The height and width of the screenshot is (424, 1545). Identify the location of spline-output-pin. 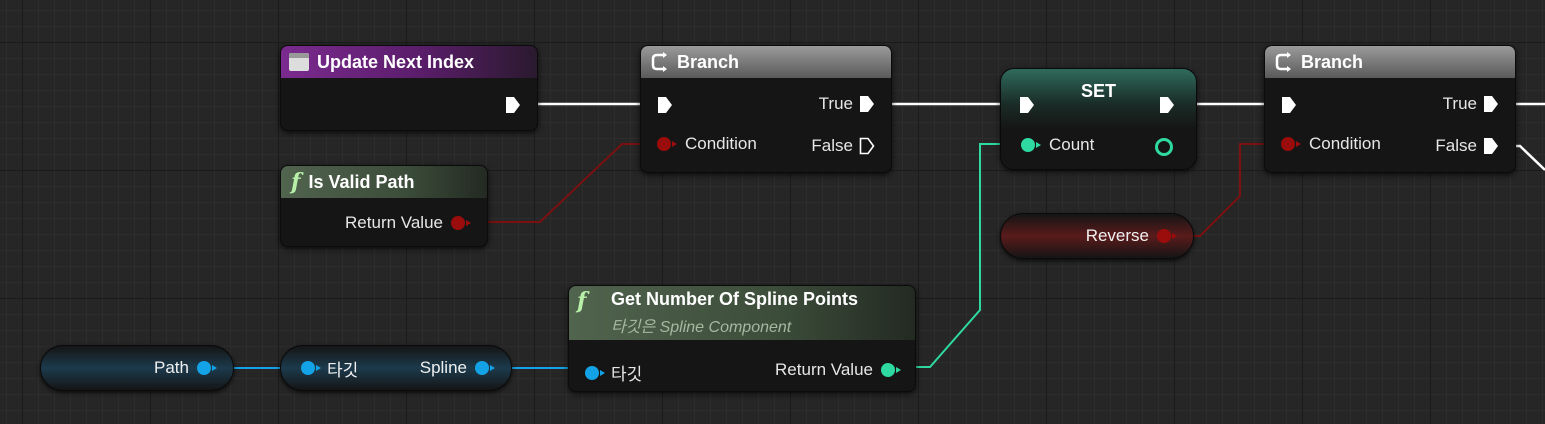
(485, 368).